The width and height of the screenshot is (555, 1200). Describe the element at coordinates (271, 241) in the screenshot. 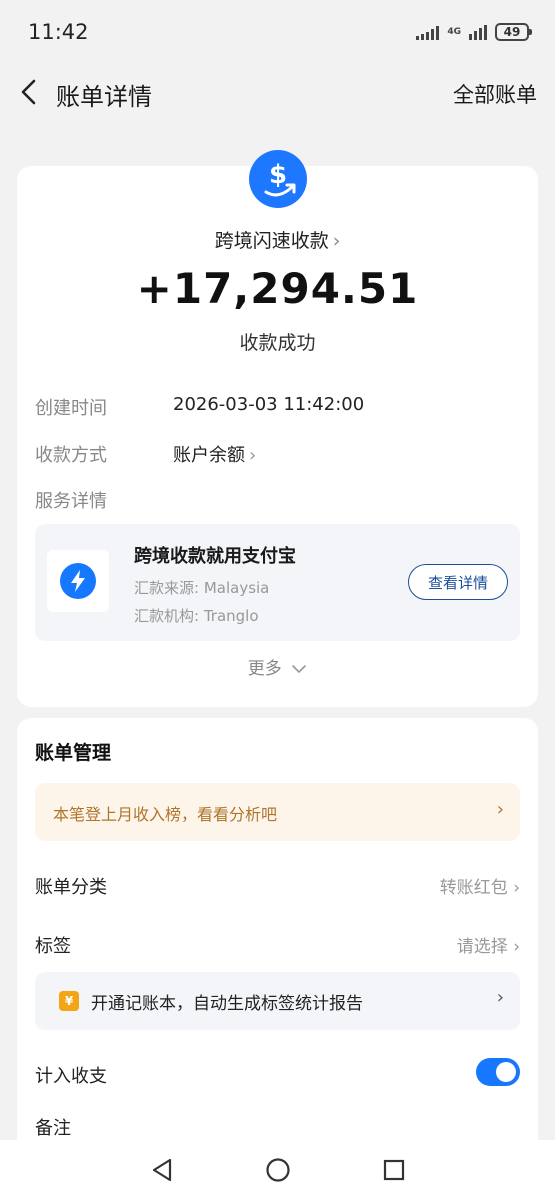

I see `merchant-name-label: 跨境闪速收款` at that location.